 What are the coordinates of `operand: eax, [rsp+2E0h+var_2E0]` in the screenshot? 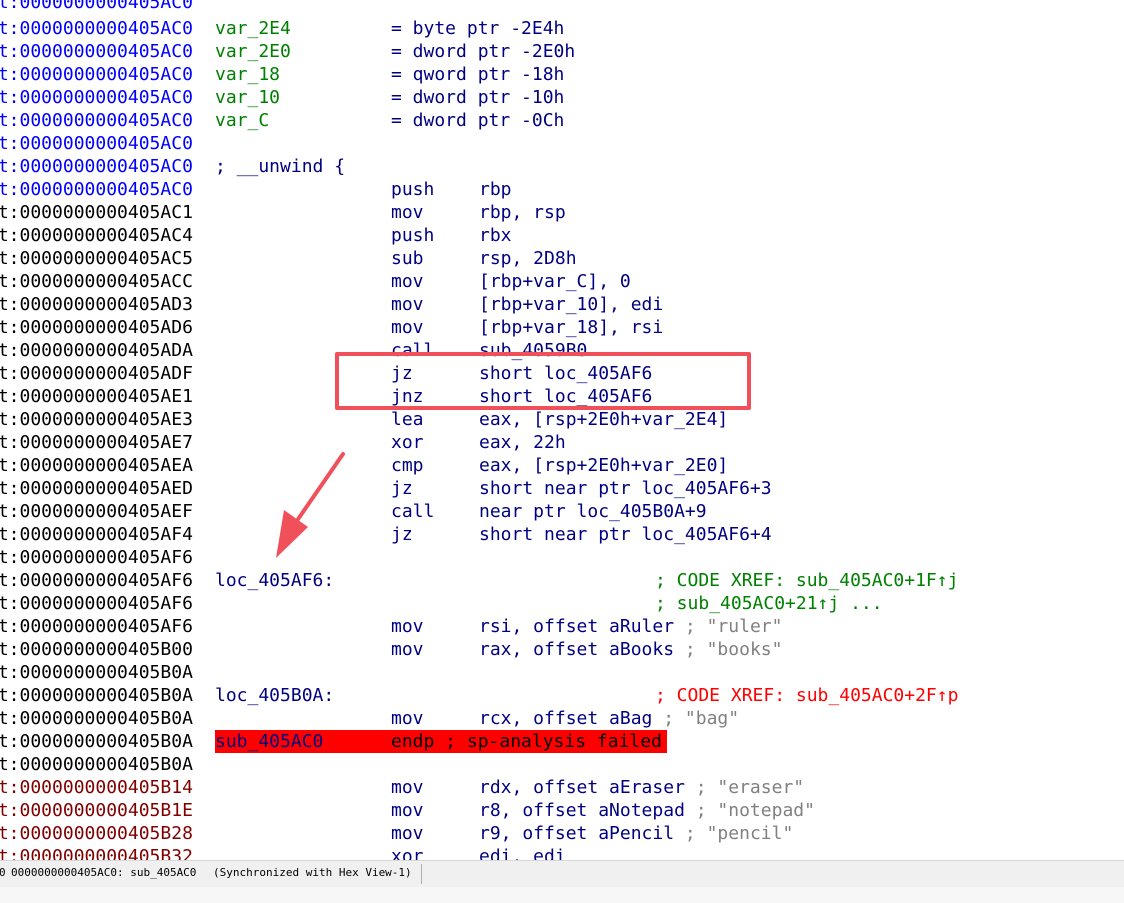 It's located at (603, 465).